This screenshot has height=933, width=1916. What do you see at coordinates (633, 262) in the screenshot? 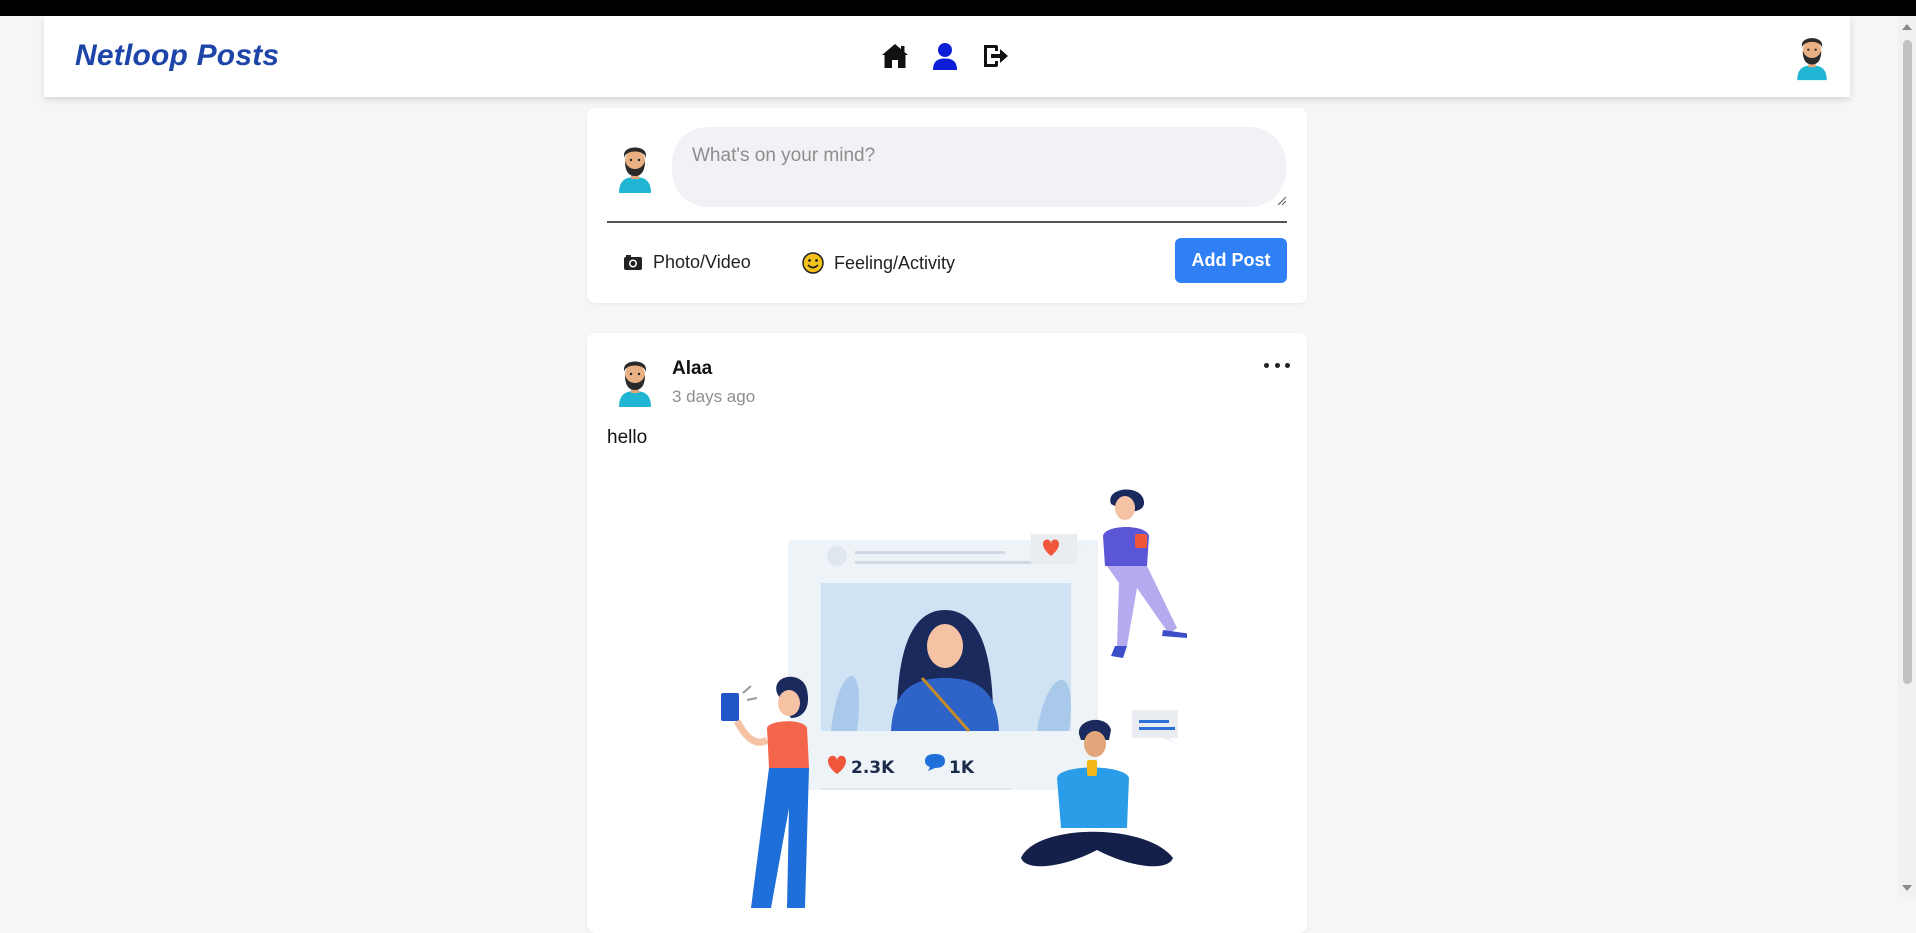
I see `camera-icon` at bounding box center [633, 262].